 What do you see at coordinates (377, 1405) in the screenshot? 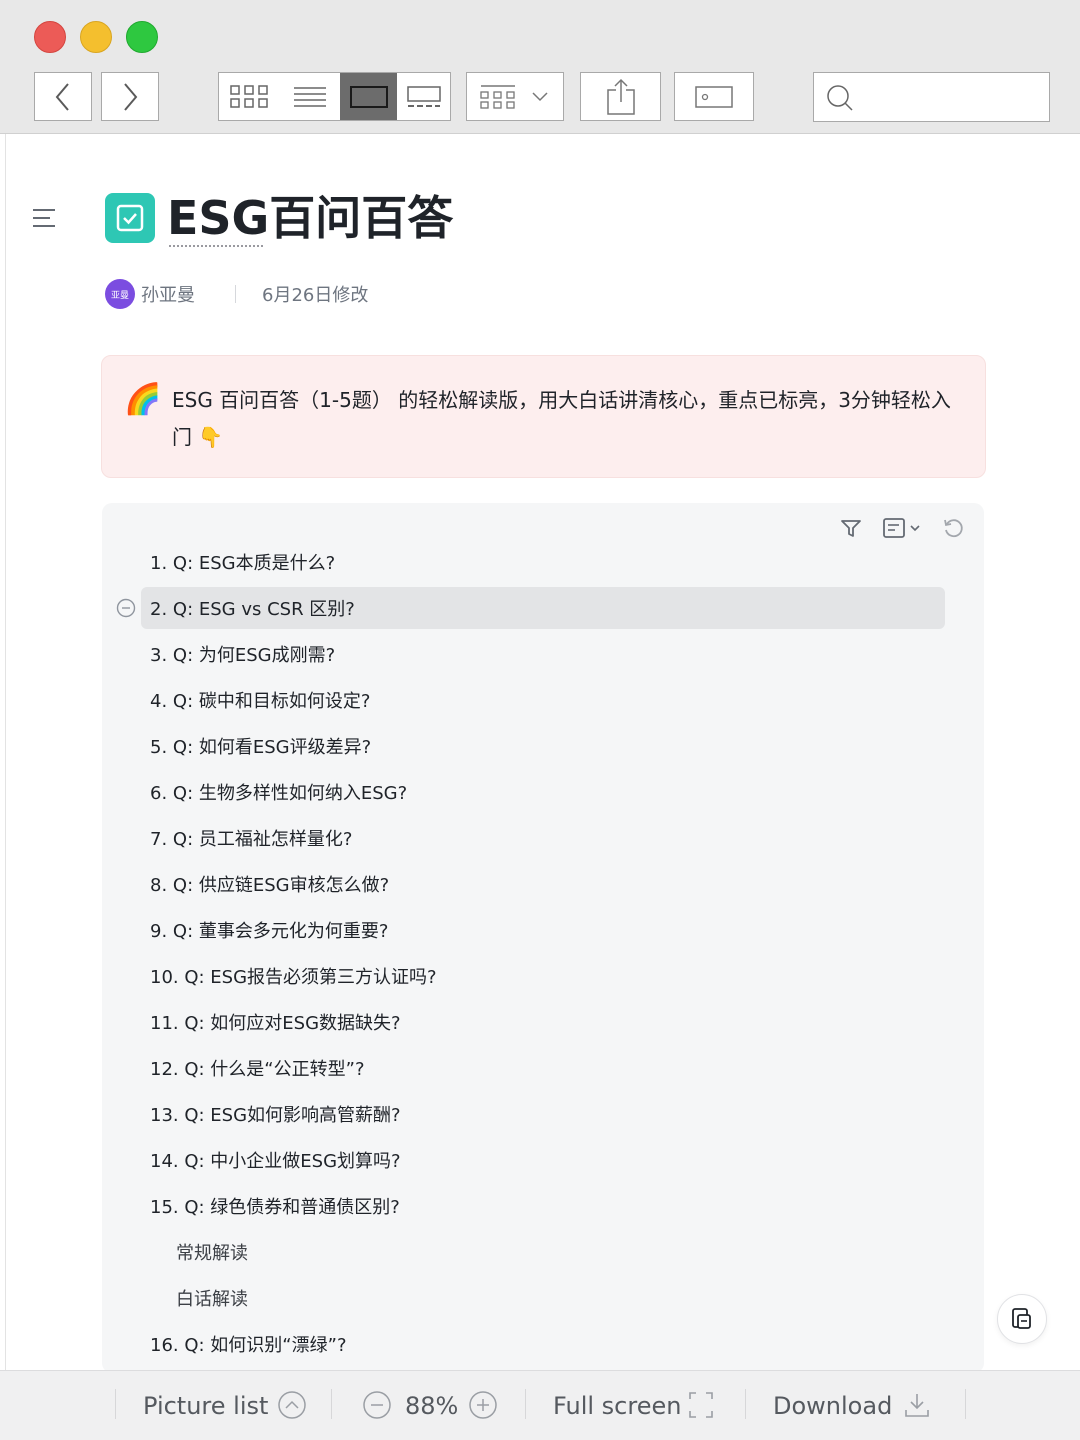
I see `zoom-out-icon` at bounding box center [377, 1405].